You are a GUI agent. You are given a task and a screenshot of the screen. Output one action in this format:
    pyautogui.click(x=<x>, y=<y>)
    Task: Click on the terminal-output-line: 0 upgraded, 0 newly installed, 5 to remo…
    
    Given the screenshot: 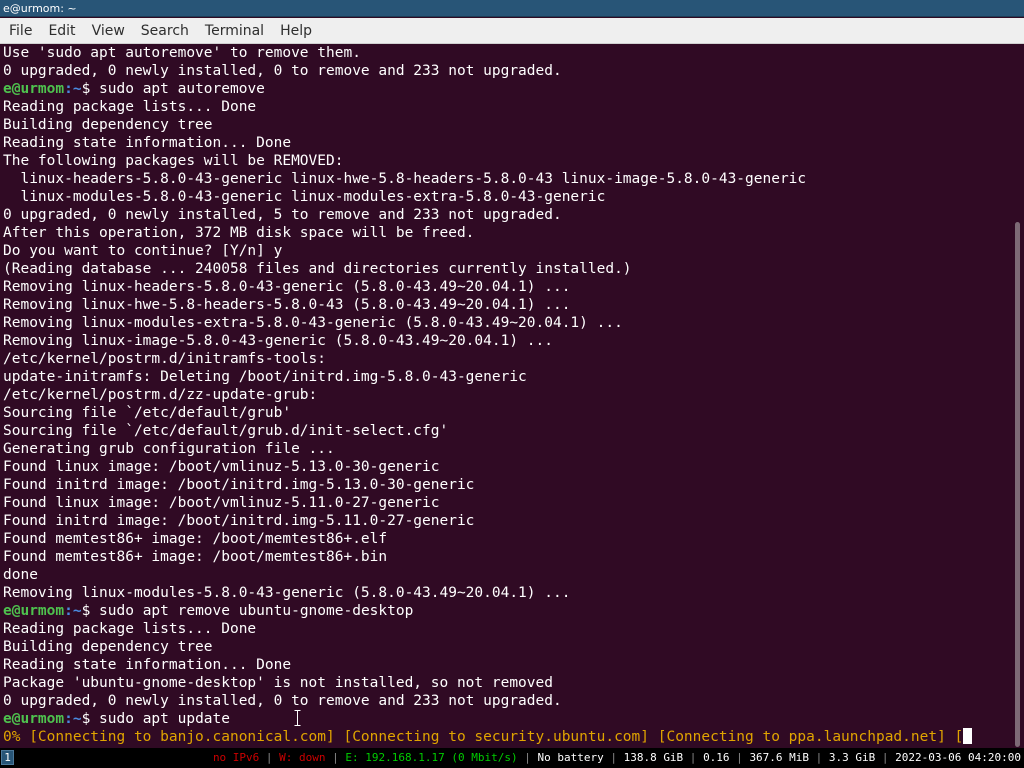 What is the action you would take?
    pyautogui.click(x=282, y=215)
    